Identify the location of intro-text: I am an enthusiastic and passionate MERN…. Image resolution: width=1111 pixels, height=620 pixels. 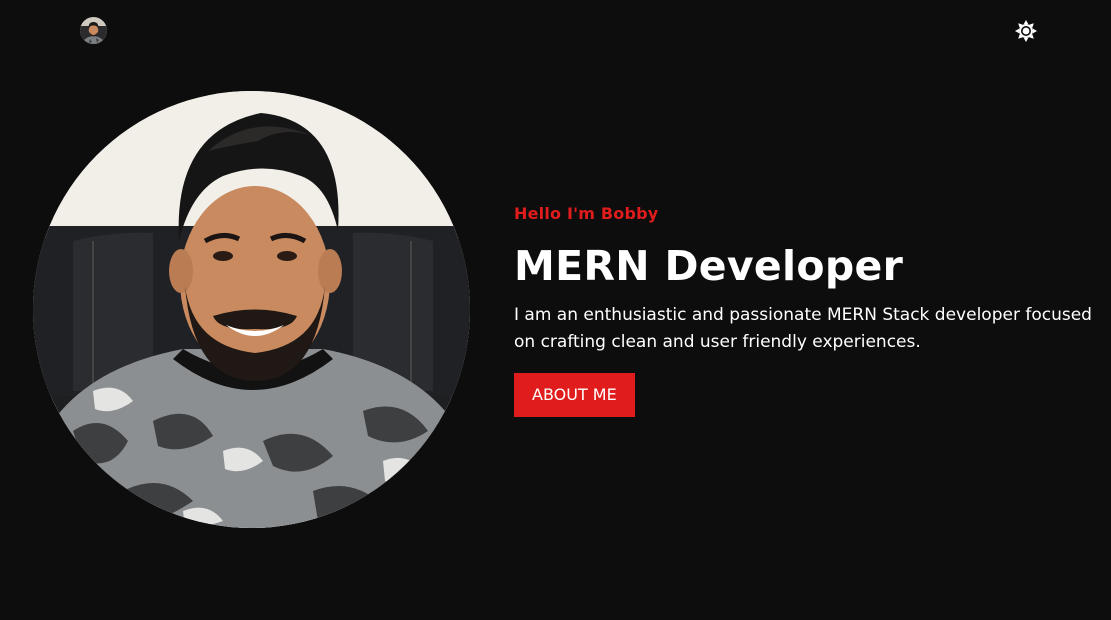
(803, 328).